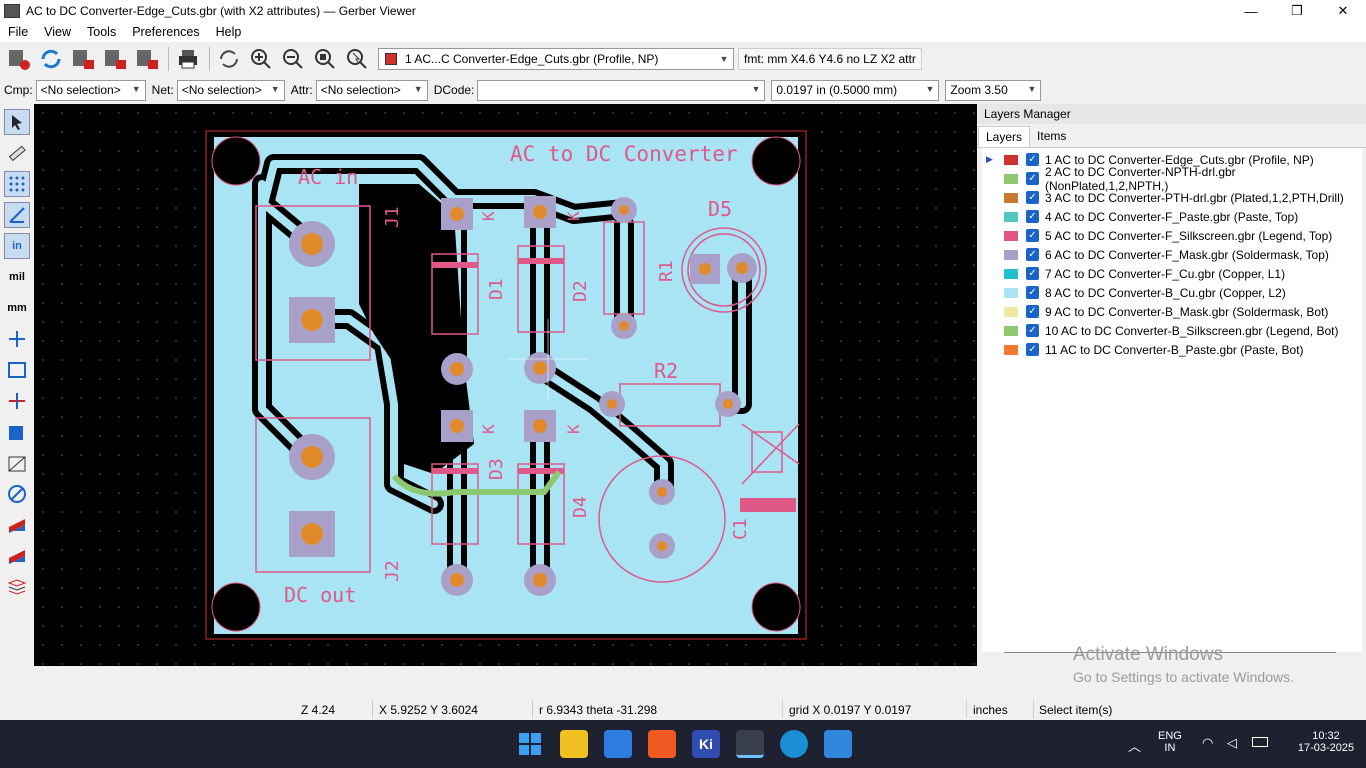 This screenshot has width=1366, height=768. What do you see at coordinates (90, 90) in the screenshot?
I see `cmp-dropdown: <No selection> ▼` at bounding box center [90, 90].